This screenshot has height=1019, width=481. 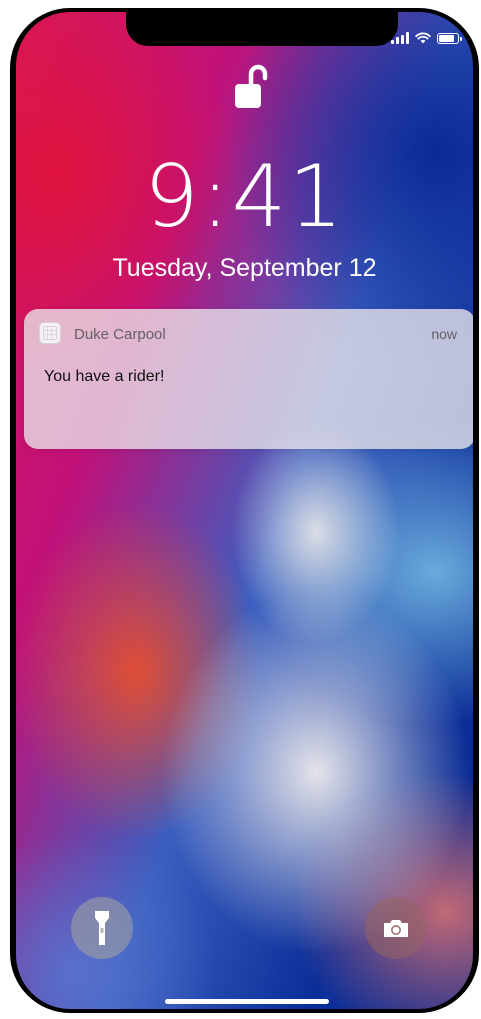 What do you see at coordinates (244, 268) in the screenshot?
I see `lock-screen-date: Tuesday, September 12` at bounding box center [244, 268].